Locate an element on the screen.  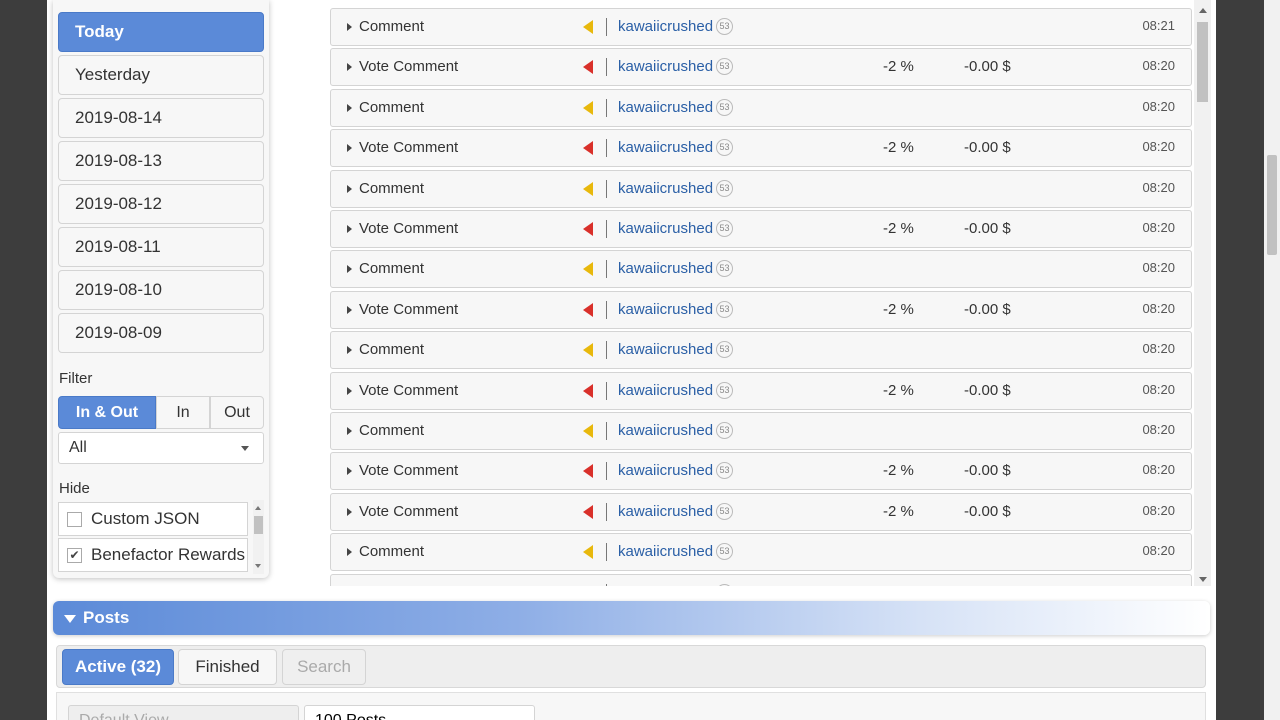
outgoing-flag-icon is located at coordinates (588, 229).